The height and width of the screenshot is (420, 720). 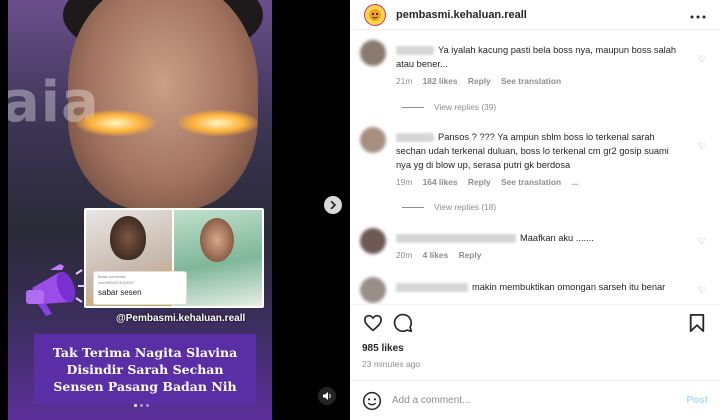 I want to click on mascot-icon, so click(x=375, y=14).